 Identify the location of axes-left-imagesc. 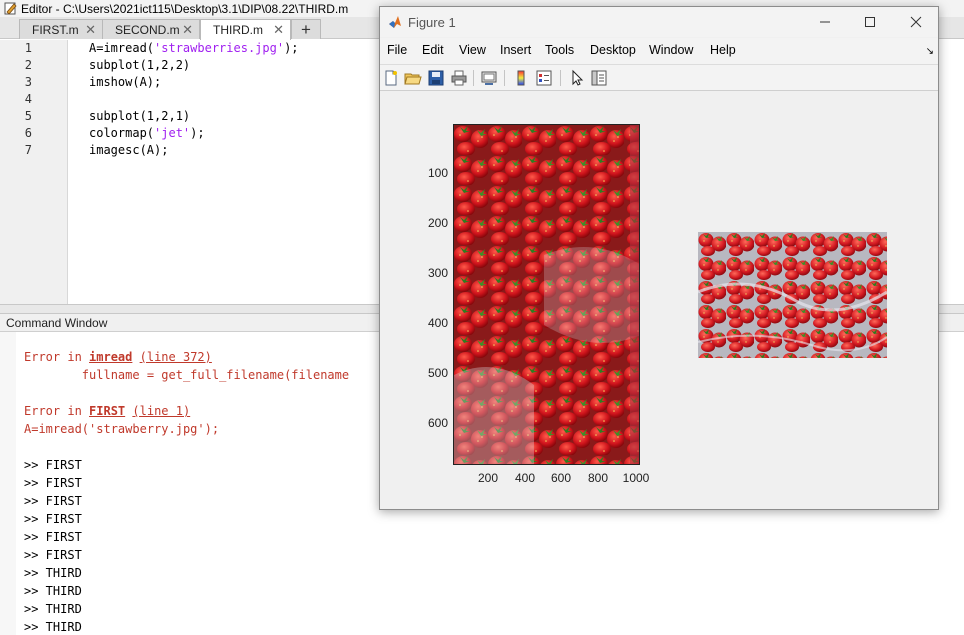
(546, 294).